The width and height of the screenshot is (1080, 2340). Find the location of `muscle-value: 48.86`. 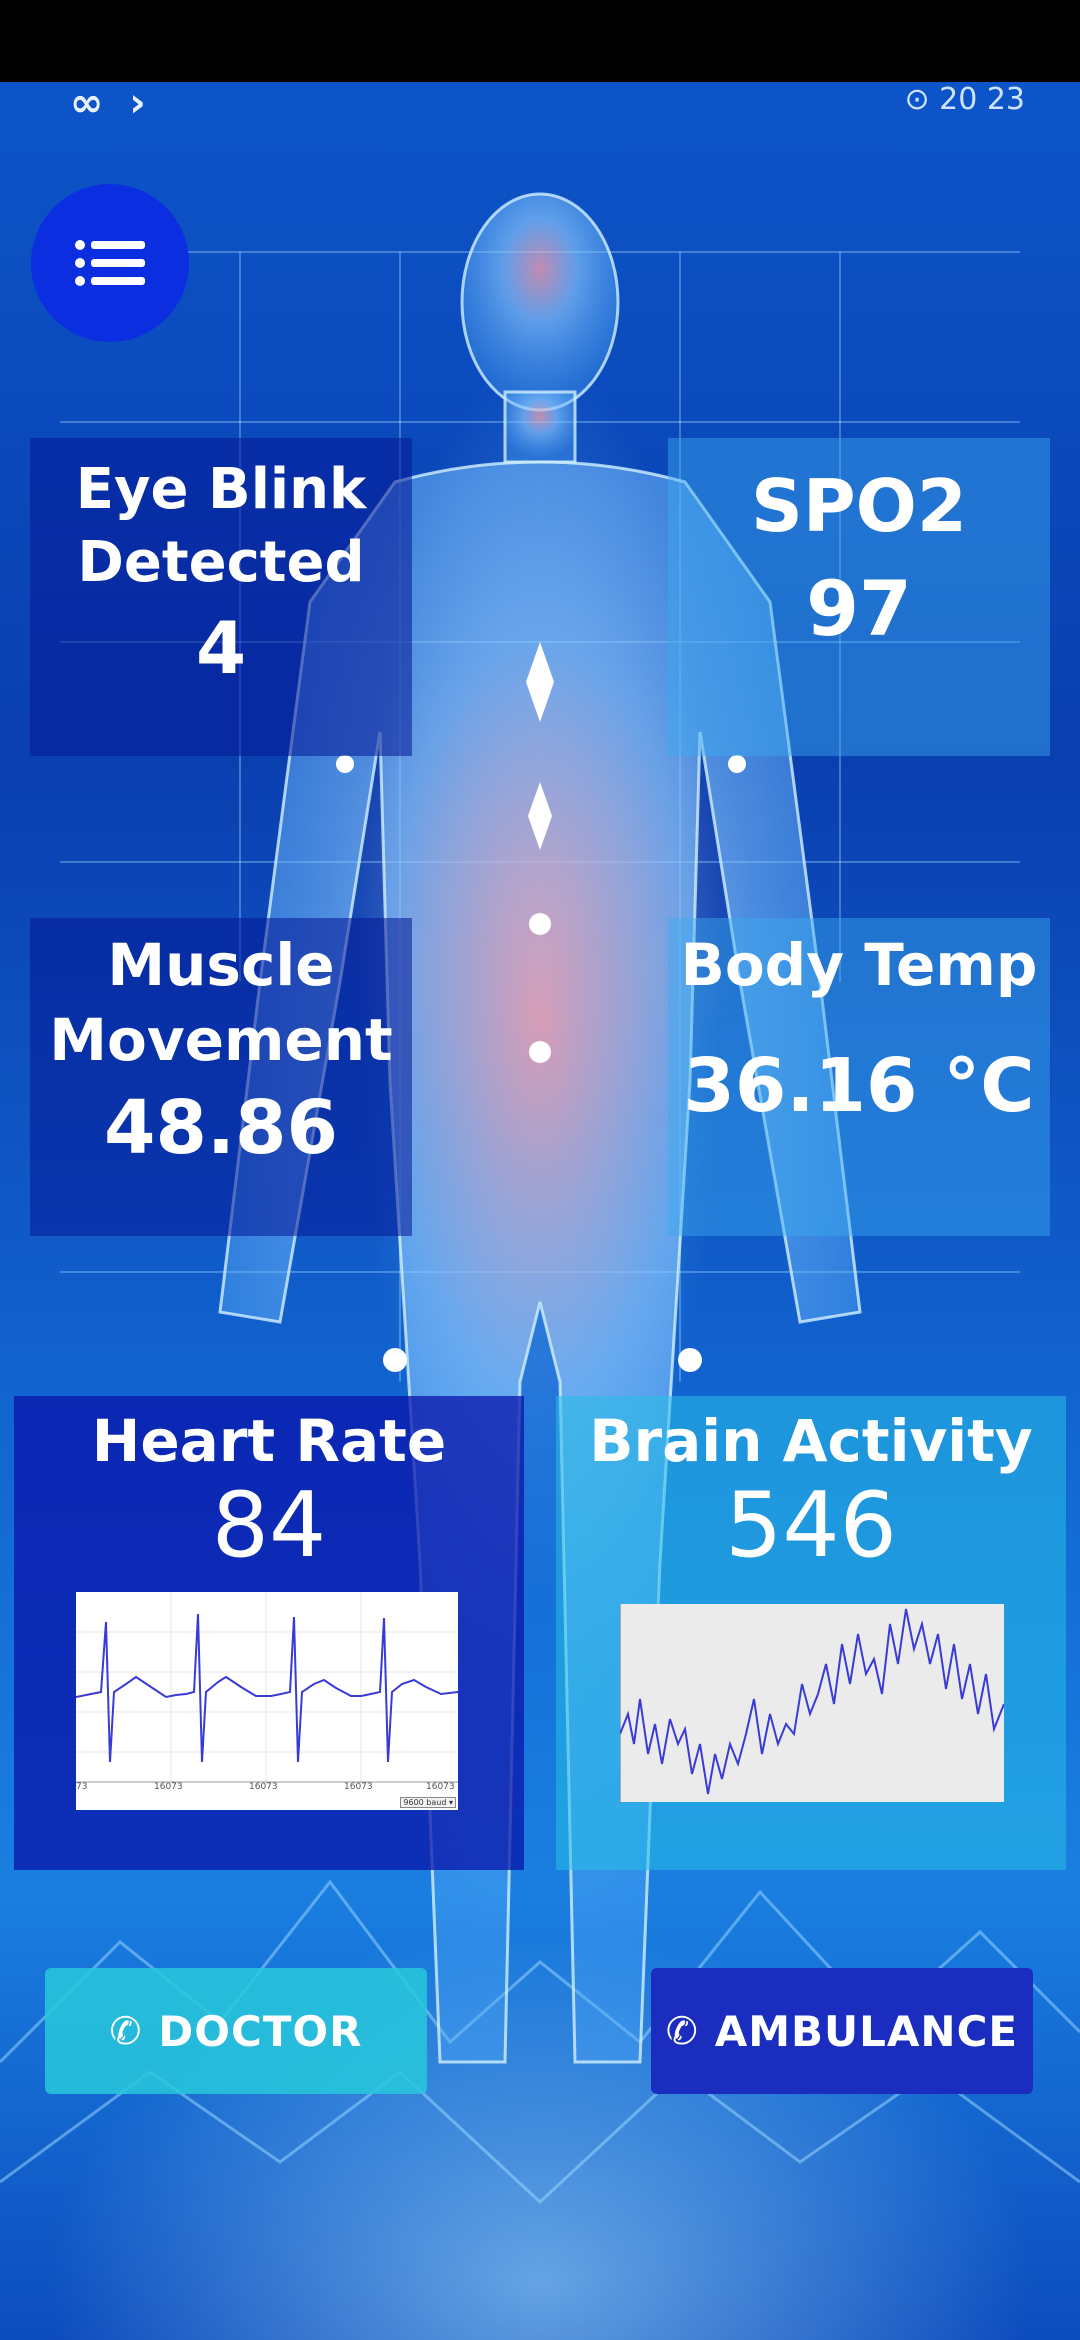

muscle-value: 48.86 is located at coordinates (221, 1127).